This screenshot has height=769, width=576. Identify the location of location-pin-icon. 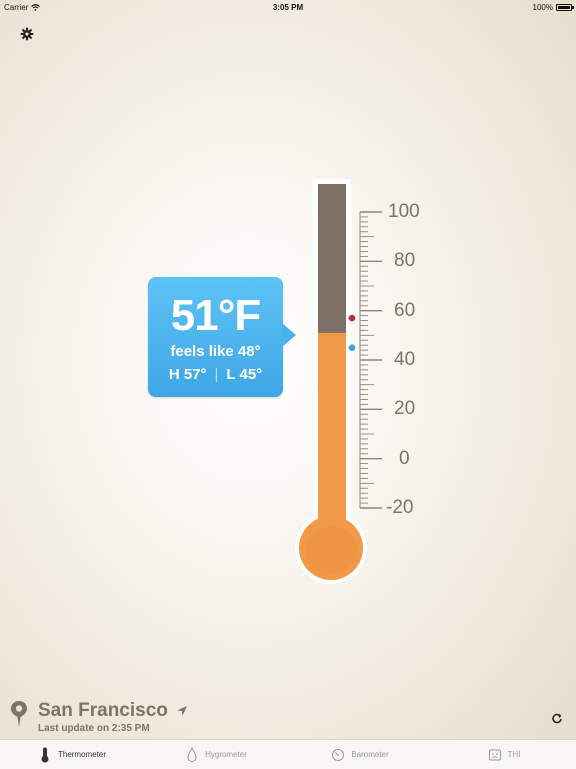
(19, 714).